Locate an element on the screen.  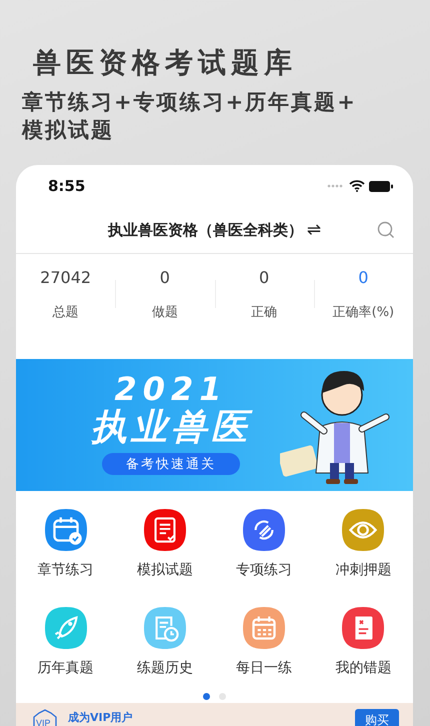
banner-headline: 执业兽医 is located at coordinates (171, 428).